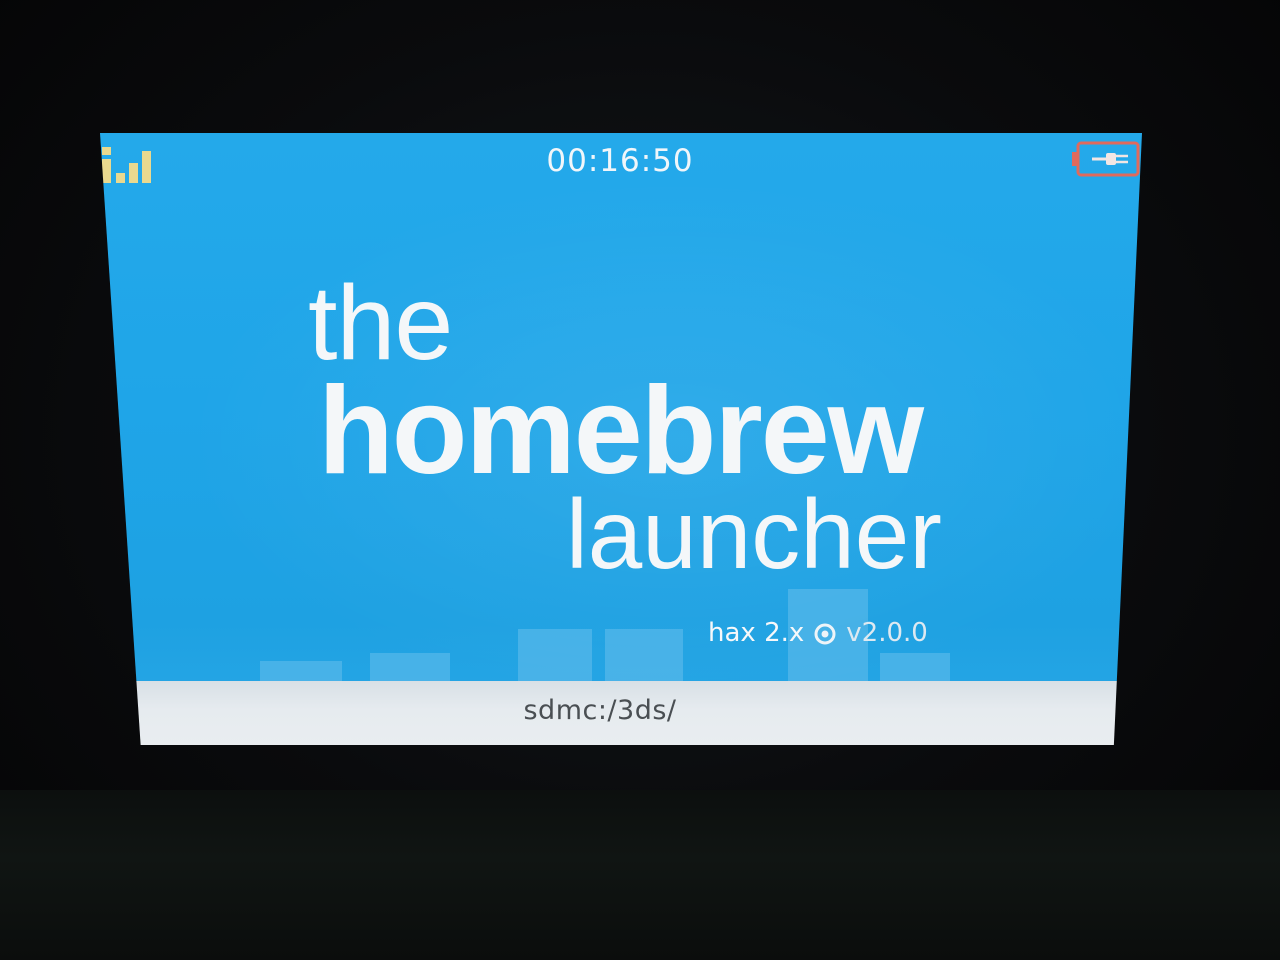 This screenshot has height=960, width=1280. I want to click on path-bar: sdmc:/3ds/, so click(621, 713).